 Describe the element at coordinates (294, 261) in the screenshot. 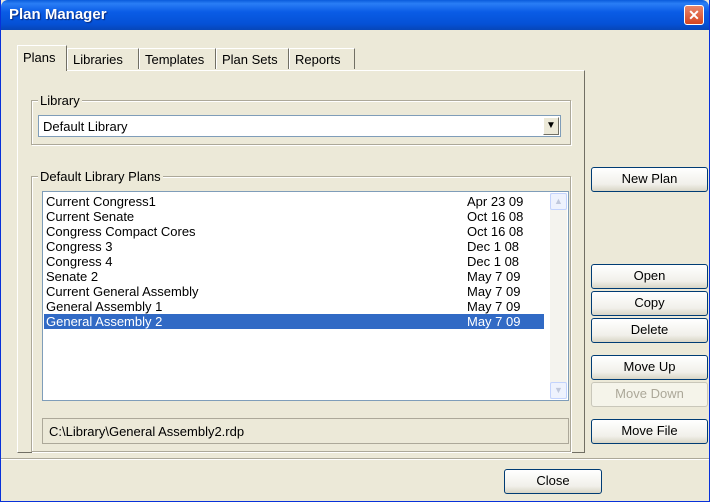

I see `list-item: Congress 4 Dec 1 08` at that location.